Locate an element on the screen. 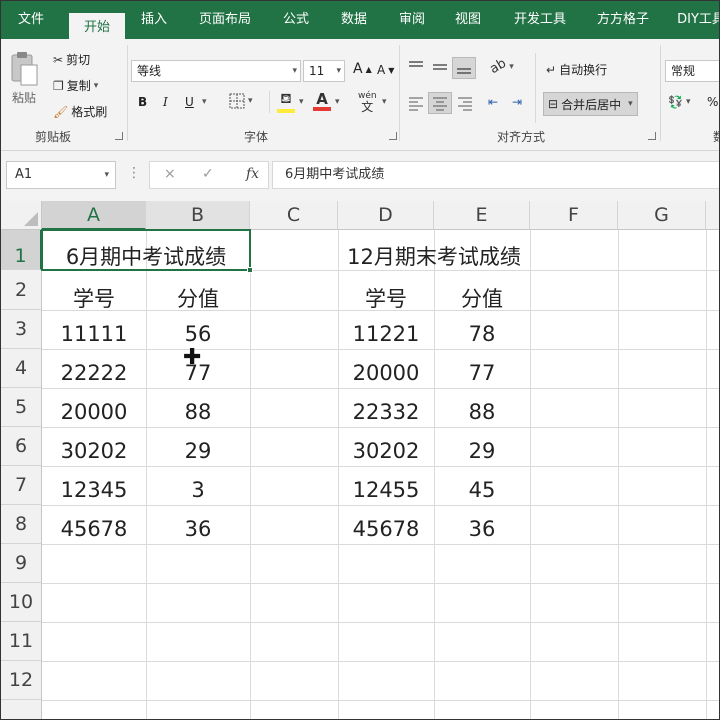 The image size is (720, 720). row-header-2: 2 is located at coordinates (21, 290).